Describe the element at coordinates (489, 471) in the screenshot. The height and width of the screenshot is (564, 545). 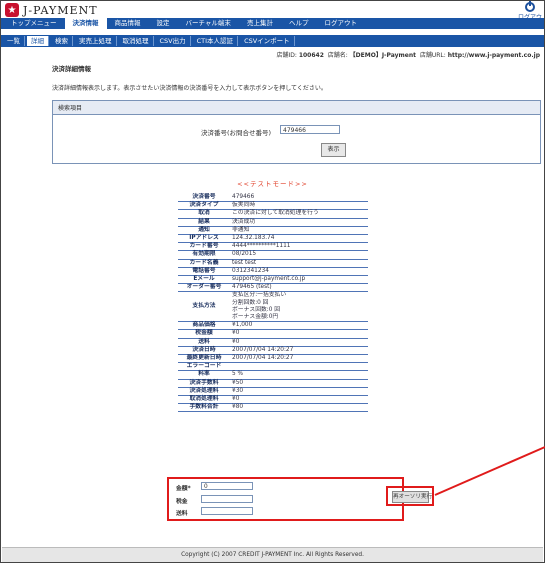
I see `callout-arrow` at that location.